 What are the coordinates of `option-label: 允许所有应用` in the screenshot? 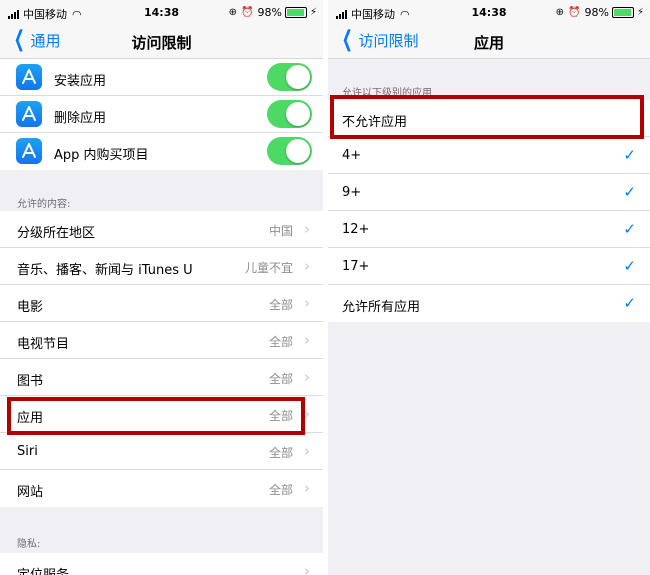 It's located at (381, 307).